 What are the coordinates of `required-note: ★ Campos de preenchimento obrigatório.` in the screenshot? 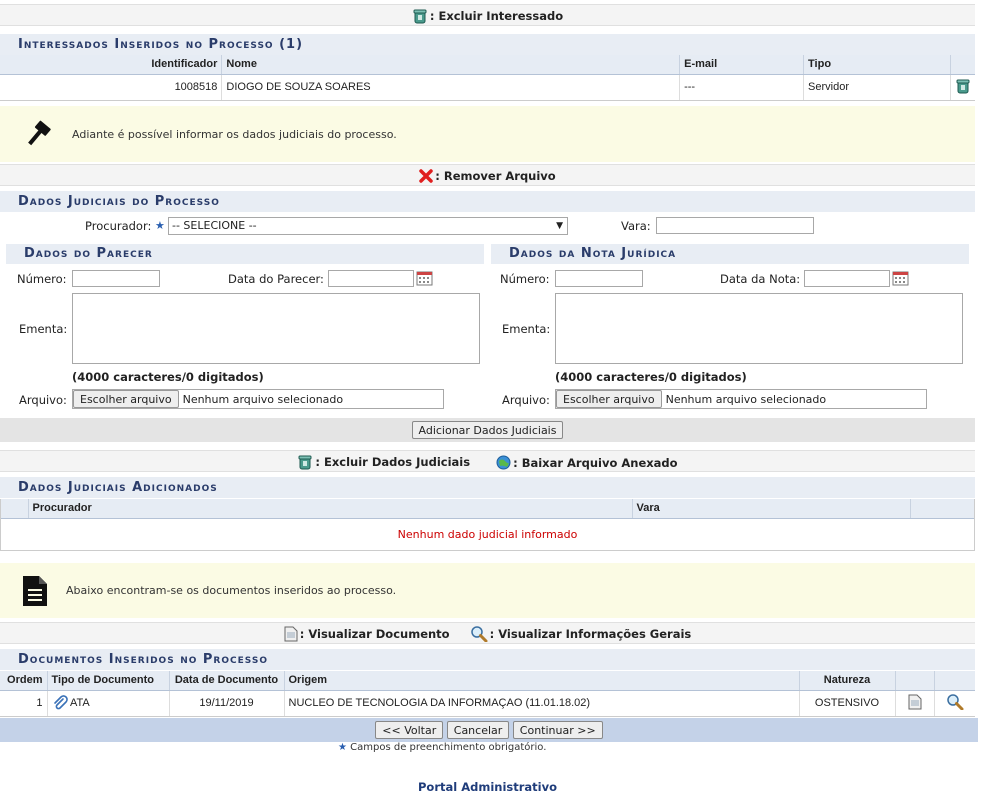 It's located at (442, 747).